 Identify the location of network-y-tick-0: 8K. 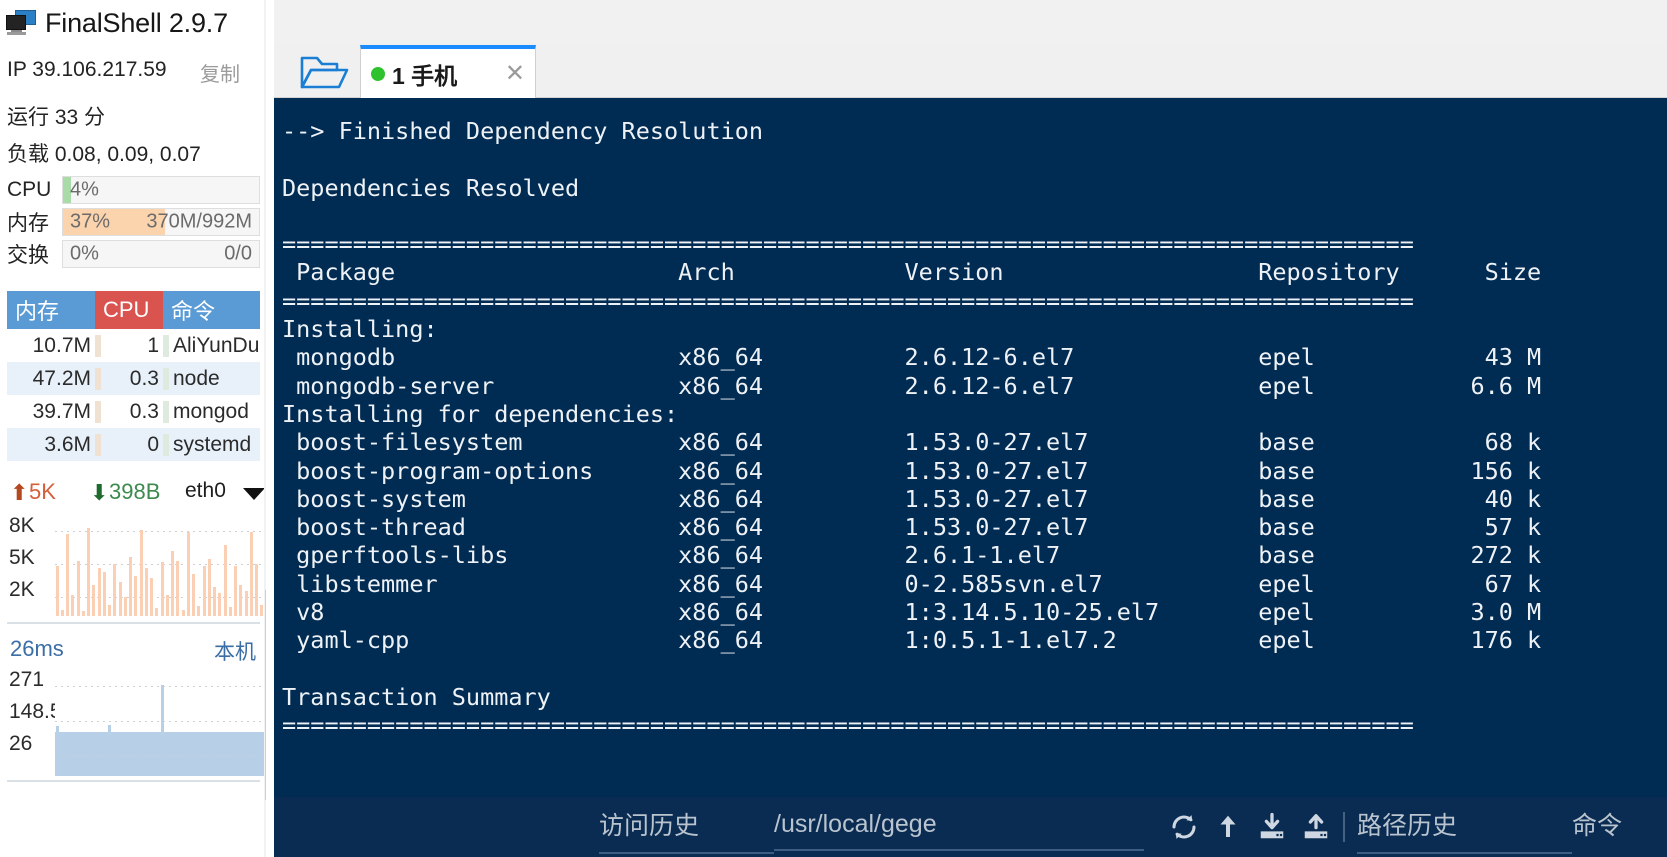
(22, 525).